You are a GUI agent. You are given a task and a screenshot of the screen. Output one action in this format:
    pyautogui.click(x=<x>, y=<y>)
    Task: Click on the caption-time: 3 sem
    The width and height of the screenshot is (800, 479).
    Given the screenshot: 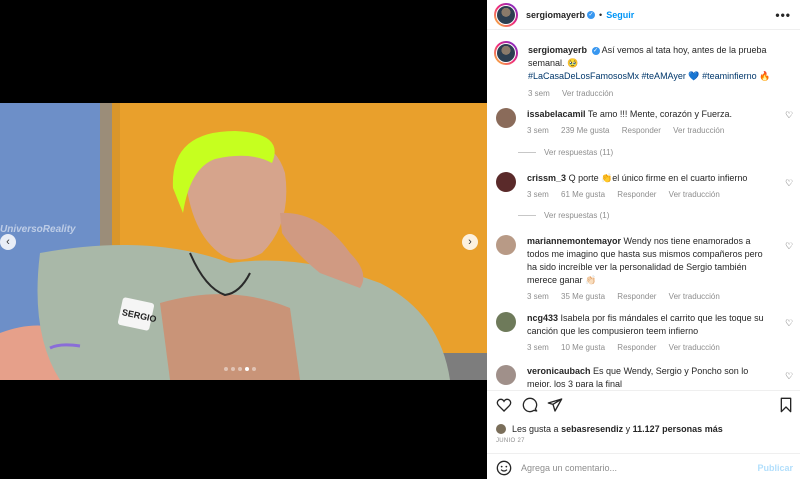 What is the action you would take?
    pyautogui.click(x=539, y=93)
    